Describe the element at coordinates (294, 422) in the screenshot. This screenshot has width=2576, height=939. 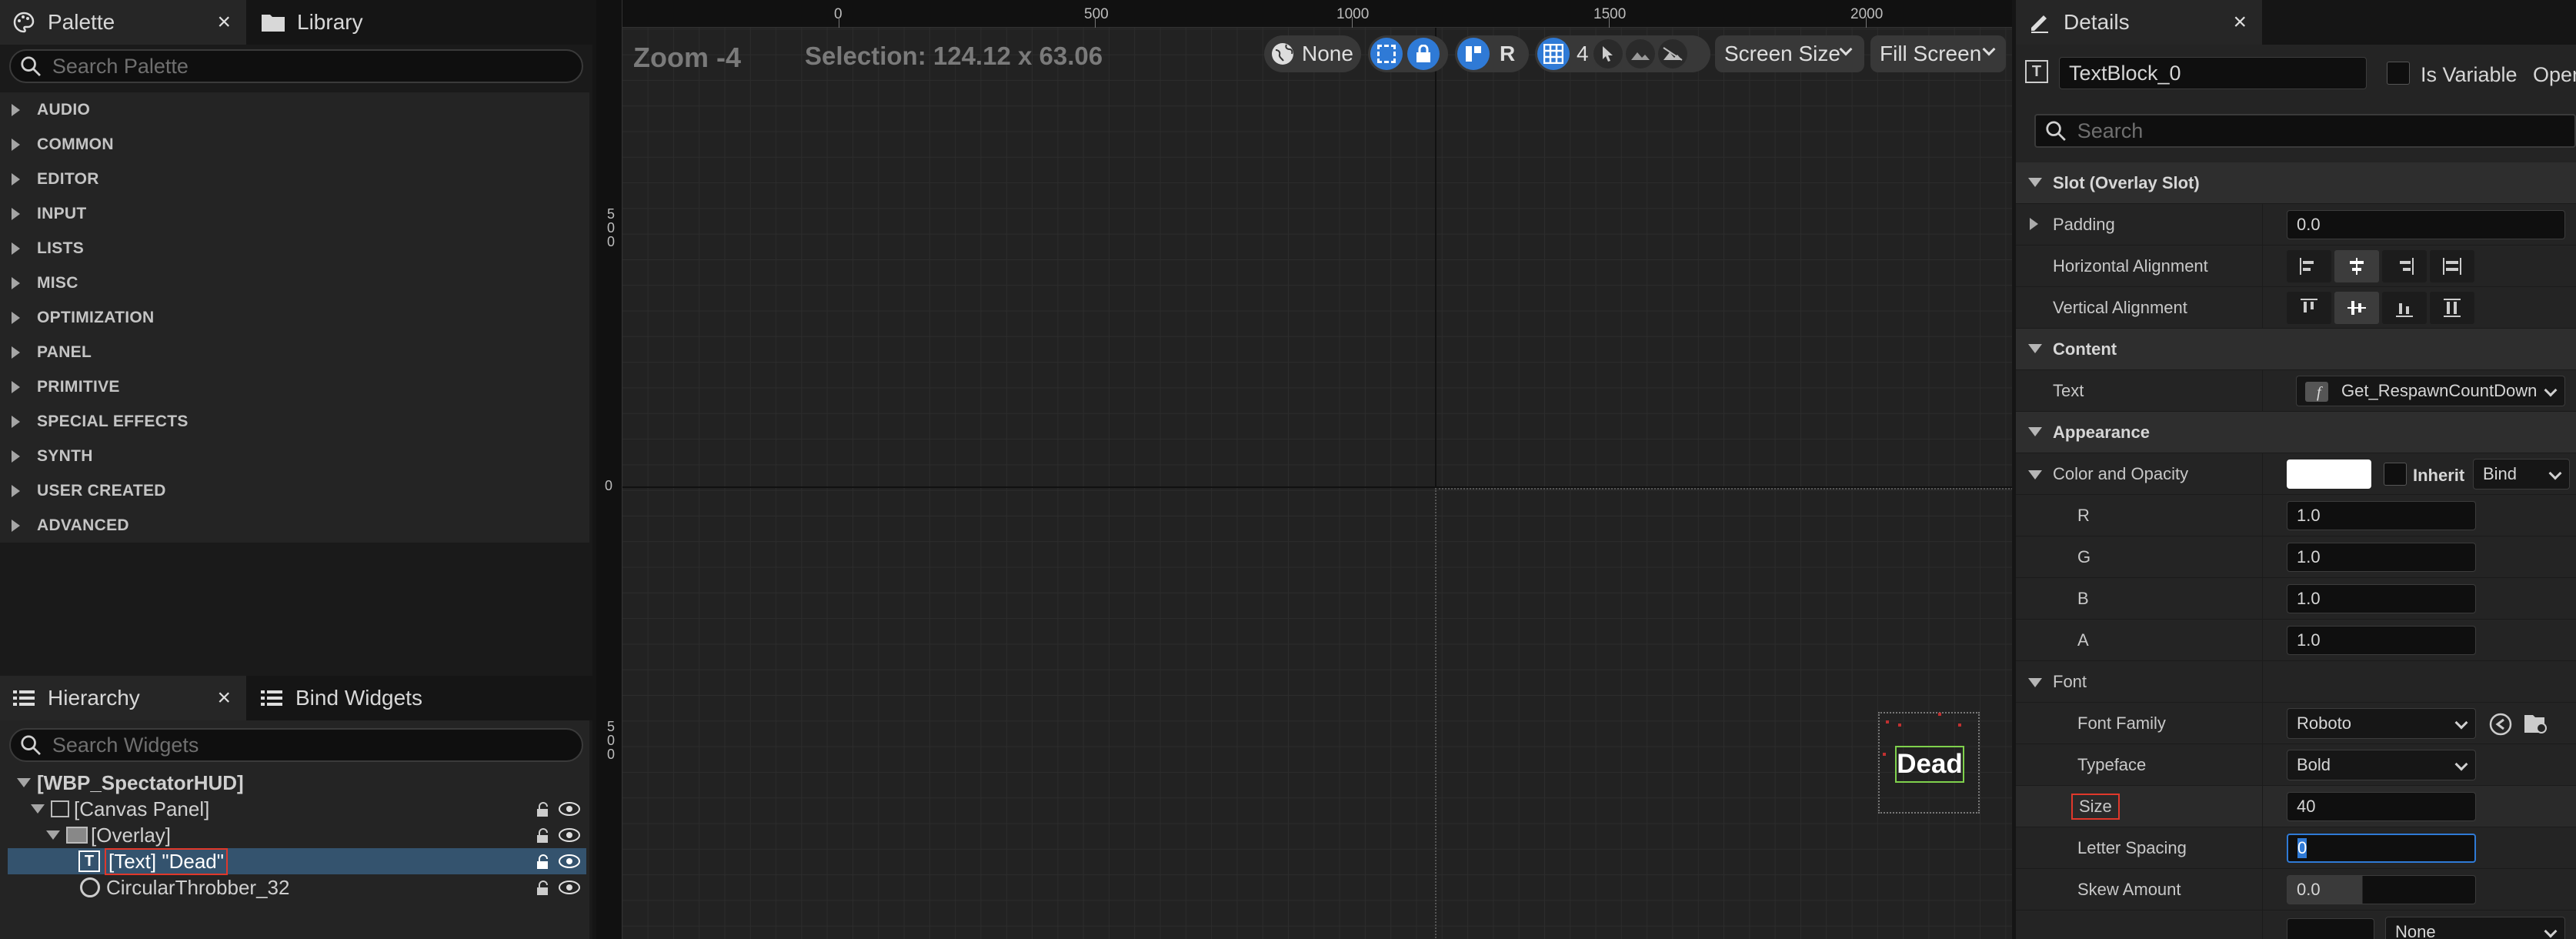
I see `palette-category: SPECIAL EFFECTS` at that location.